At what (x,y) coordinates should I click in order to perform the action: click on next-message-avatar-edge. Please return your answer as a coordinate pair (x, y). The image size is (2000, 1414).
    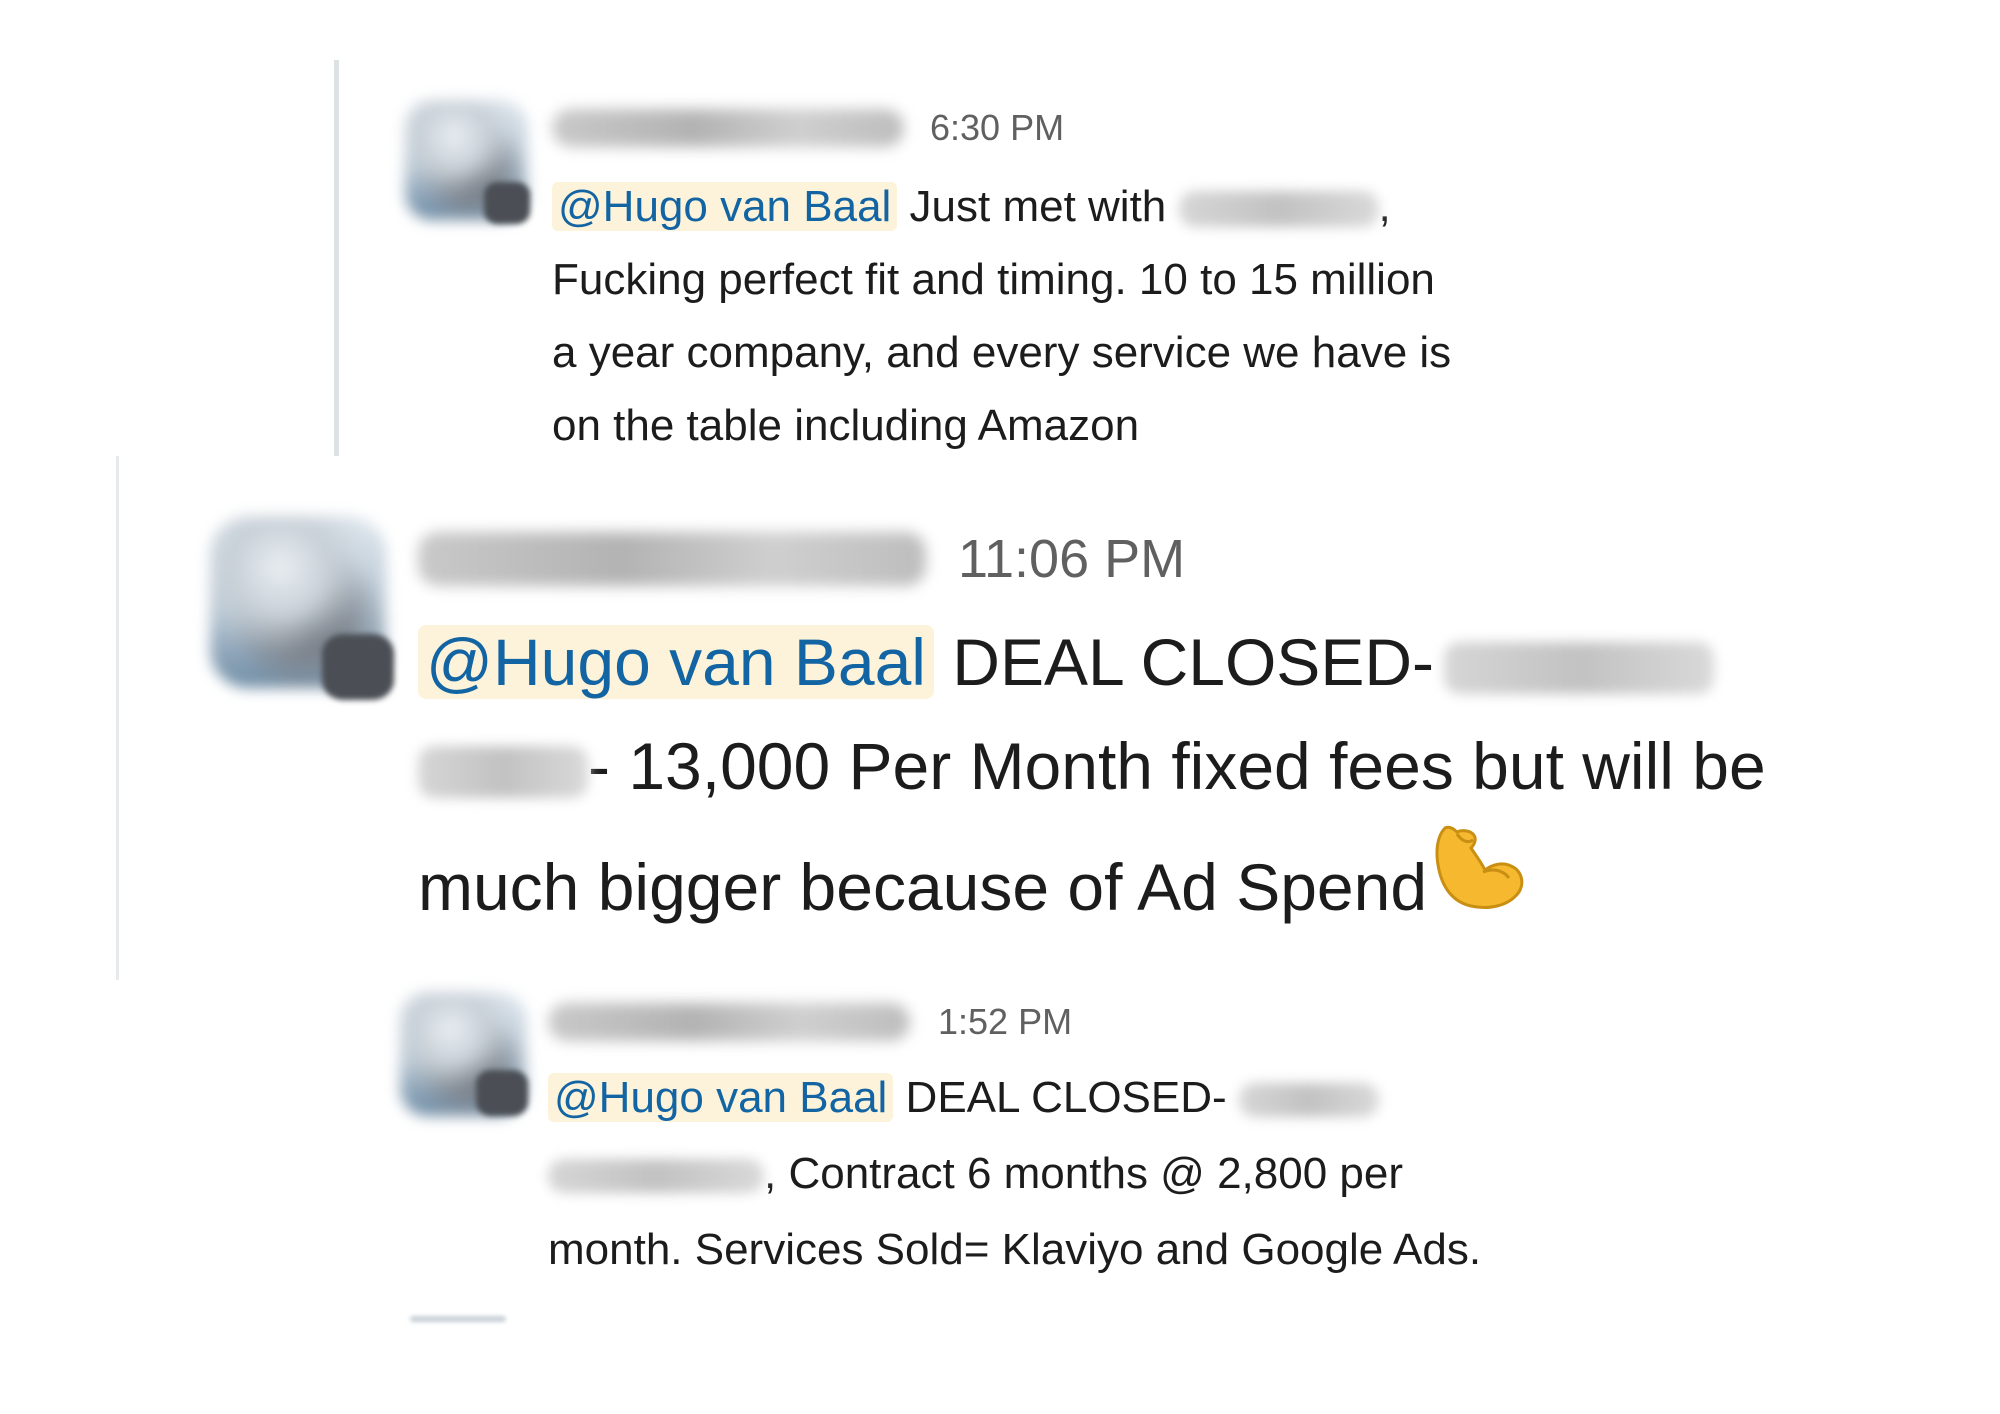
    Looking at the image, I should click on (458, 1319).